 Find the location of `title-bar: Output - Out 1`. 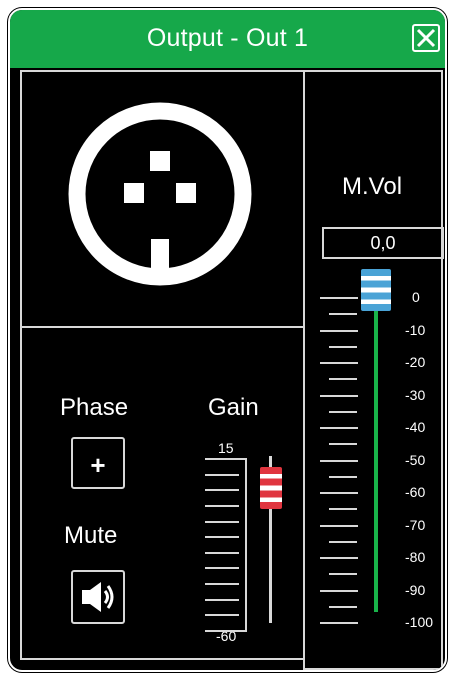

title-bar: Output - Out 1 is located at coordinates (227, 39).